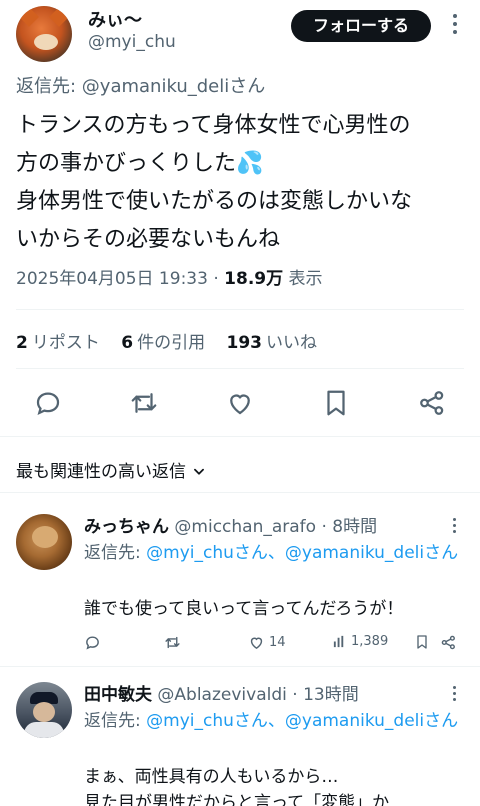  I want to click on engagement-stats: 2 リポスト 6 件の引用 193 いいね, so click(174, 340).